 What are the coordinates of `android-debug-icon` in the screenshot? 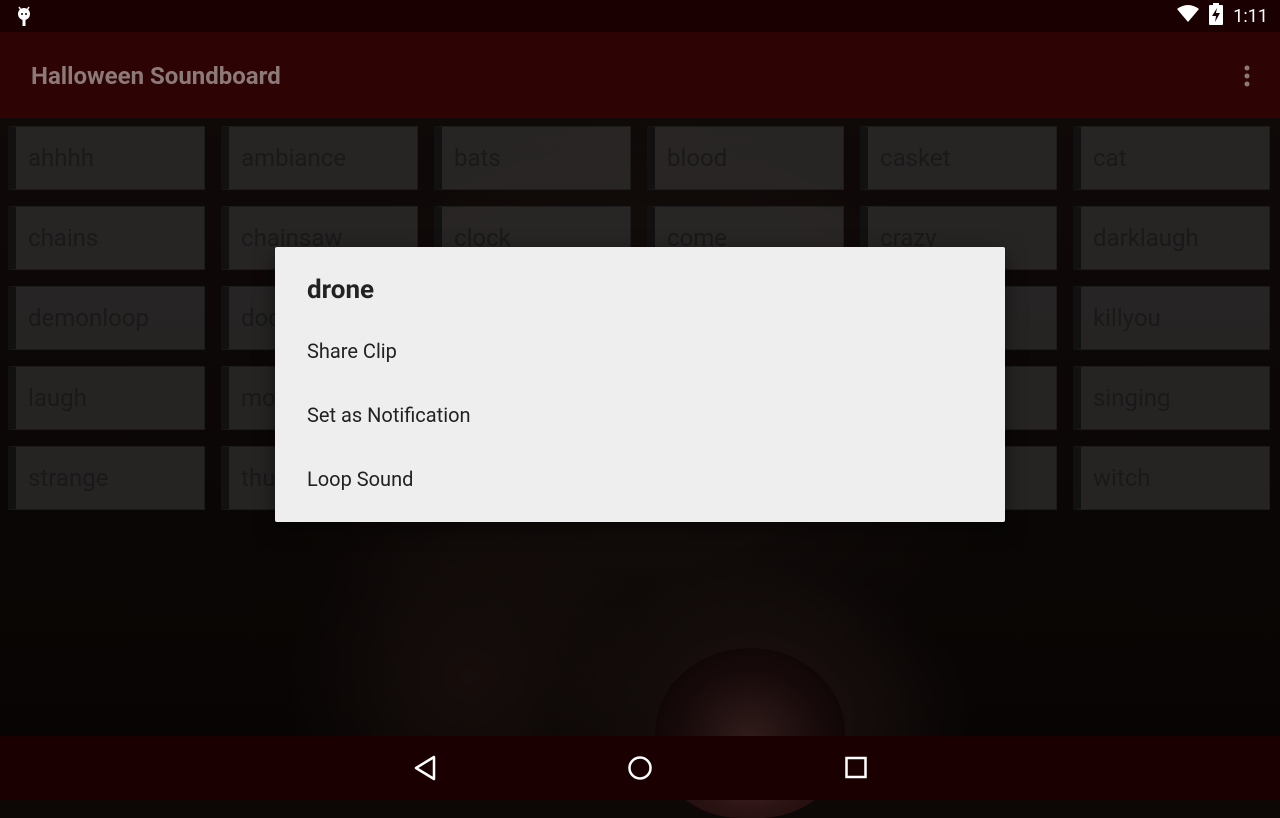 It's located at (24, 18).